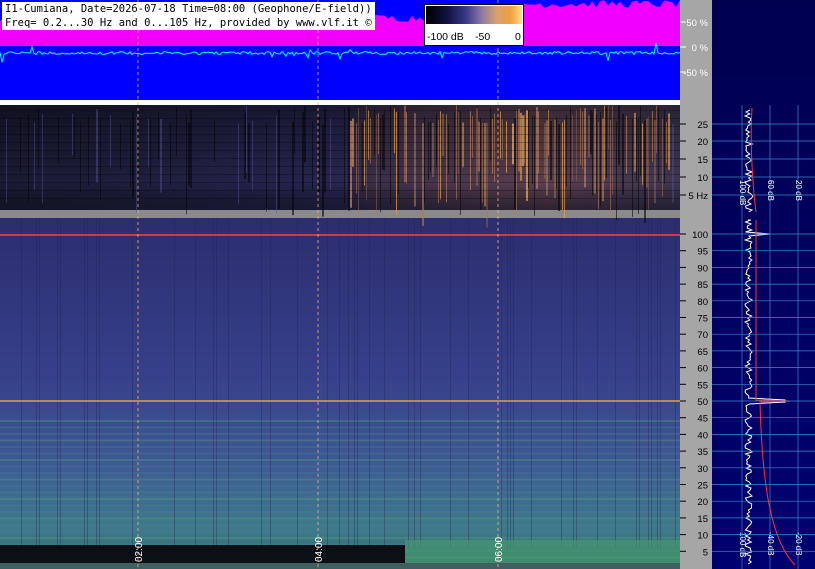  Describe the element at coordinates (702, 469) in the screenshot. I see `high-frequency-tick-label: 30` at that location.